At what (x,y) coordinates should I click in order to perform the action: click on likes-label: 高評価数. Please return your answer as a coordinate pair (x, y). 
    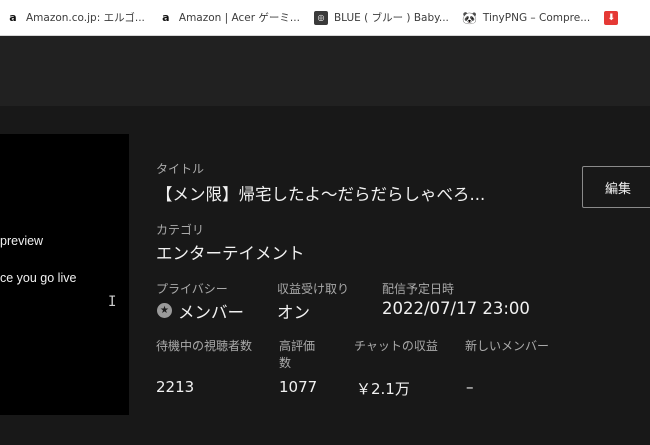
    Looking at the image, I should click on (297, 354).